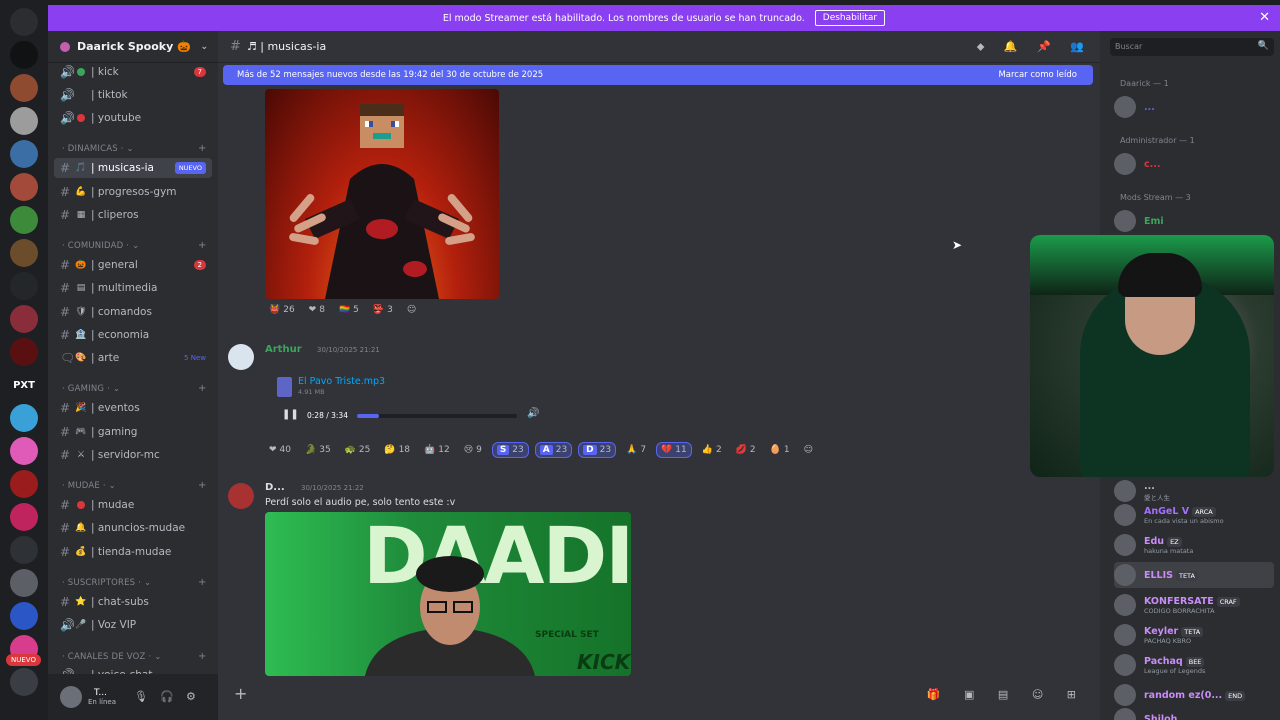 This screenshot has width=1280, height=720. What do you see at coordinates (382, 194) in the screenshot?
I see `attachment-image-akatsuki` at bounding box center [382, 194].